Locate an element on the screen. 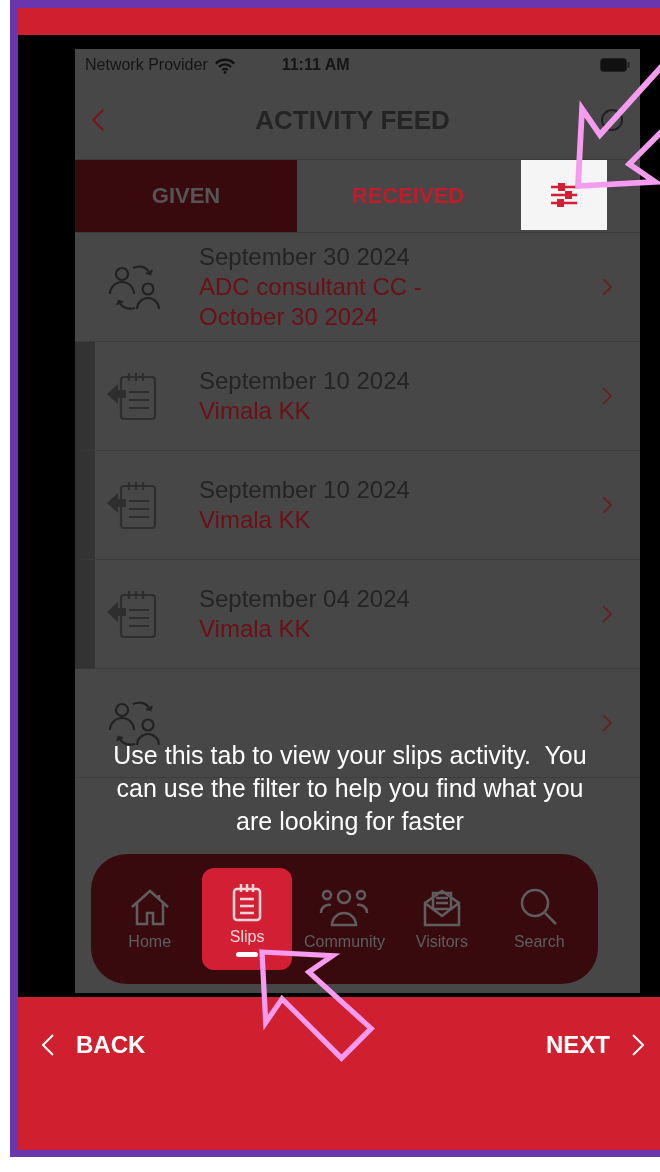 This screenshot has width=660, height=1172. next-button: NEXT is located at coordinates (595, 1044).